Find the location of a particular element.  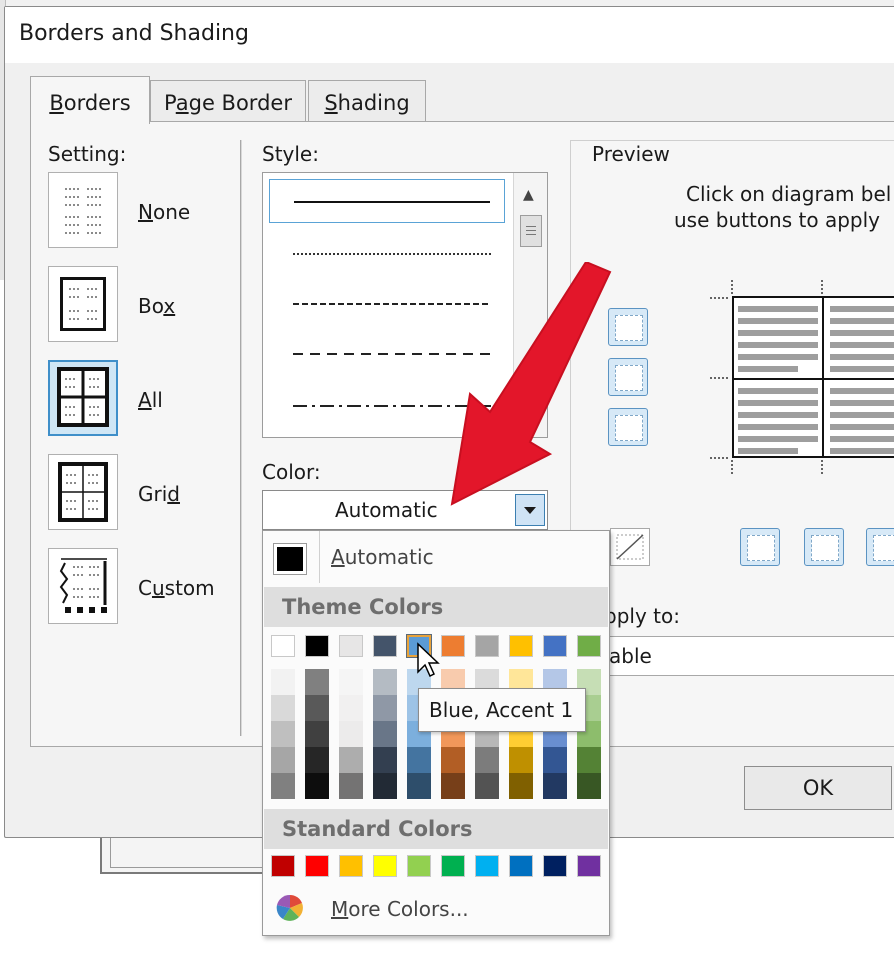

preview-label: Preview is located at coordinates (631, 154).